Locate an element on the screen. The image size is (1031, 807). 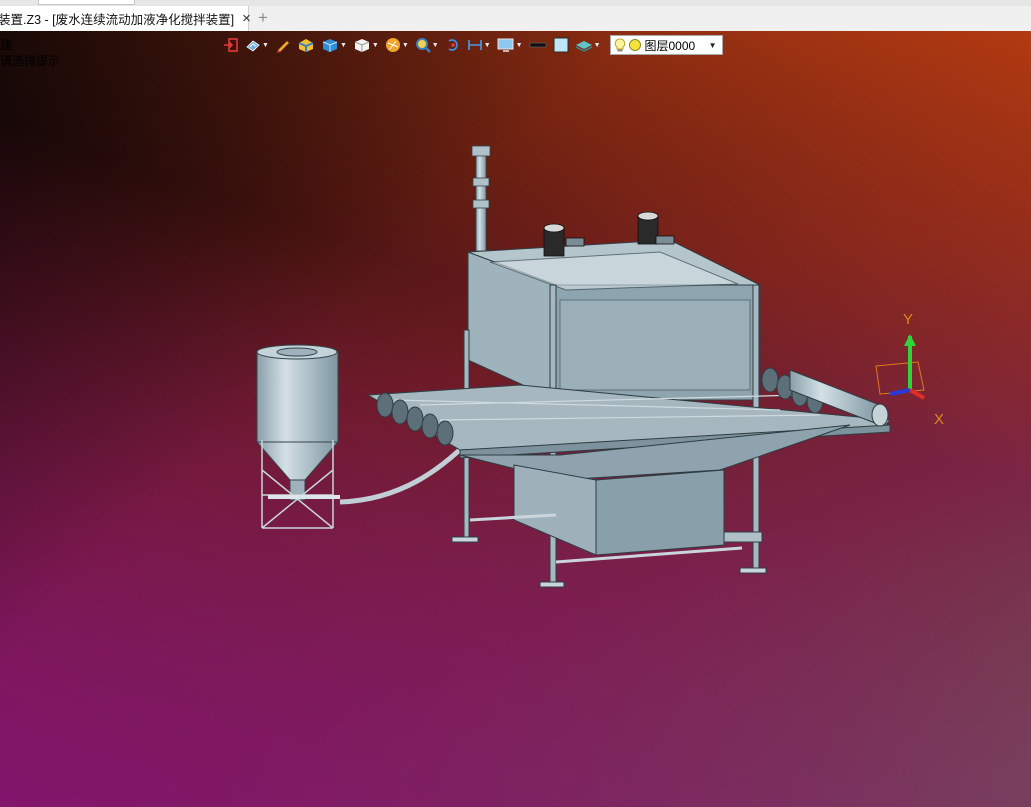
triad-y-label: Y is located at coordinates (908, 319).